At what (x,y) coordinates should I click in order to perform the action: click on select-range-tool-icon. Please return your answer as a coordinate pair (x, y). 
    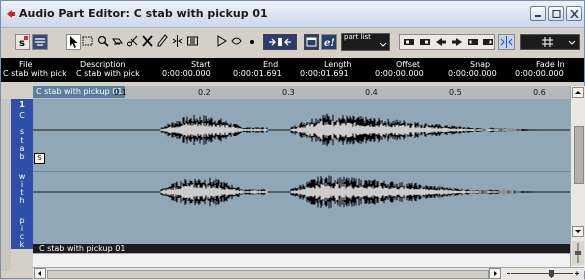
    Looking at the image, I should click on (192, 41).